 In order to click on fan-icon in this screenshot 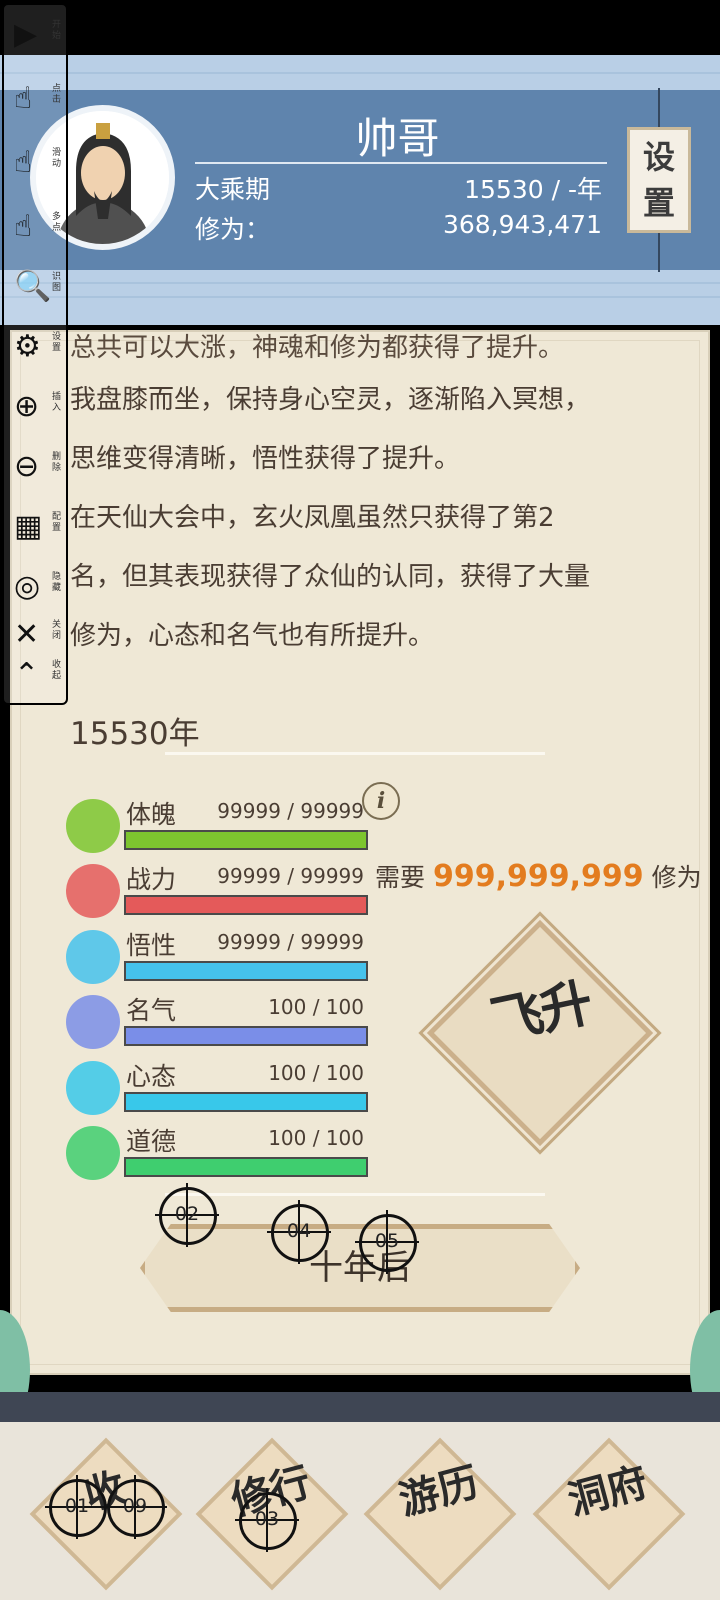, I will do `click(93, 1022)`.